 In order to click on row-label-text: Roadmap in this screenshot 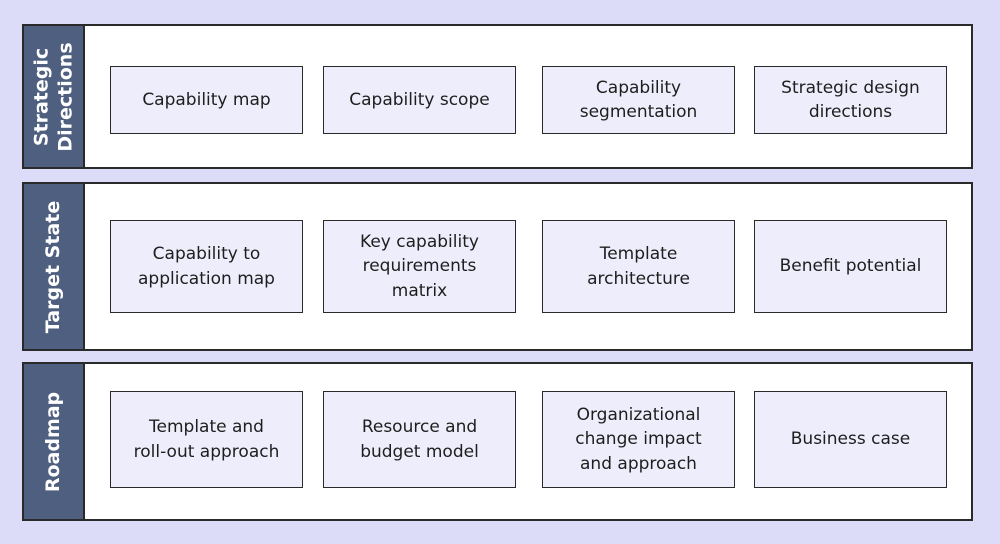, I will do `click(53, 441)`.